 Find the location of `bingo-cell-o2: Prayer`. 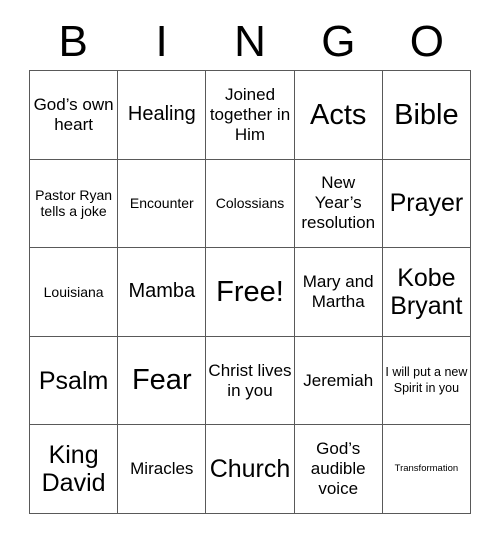

bingo-cell-o2: Prayer is located at coordinates (426, 204).